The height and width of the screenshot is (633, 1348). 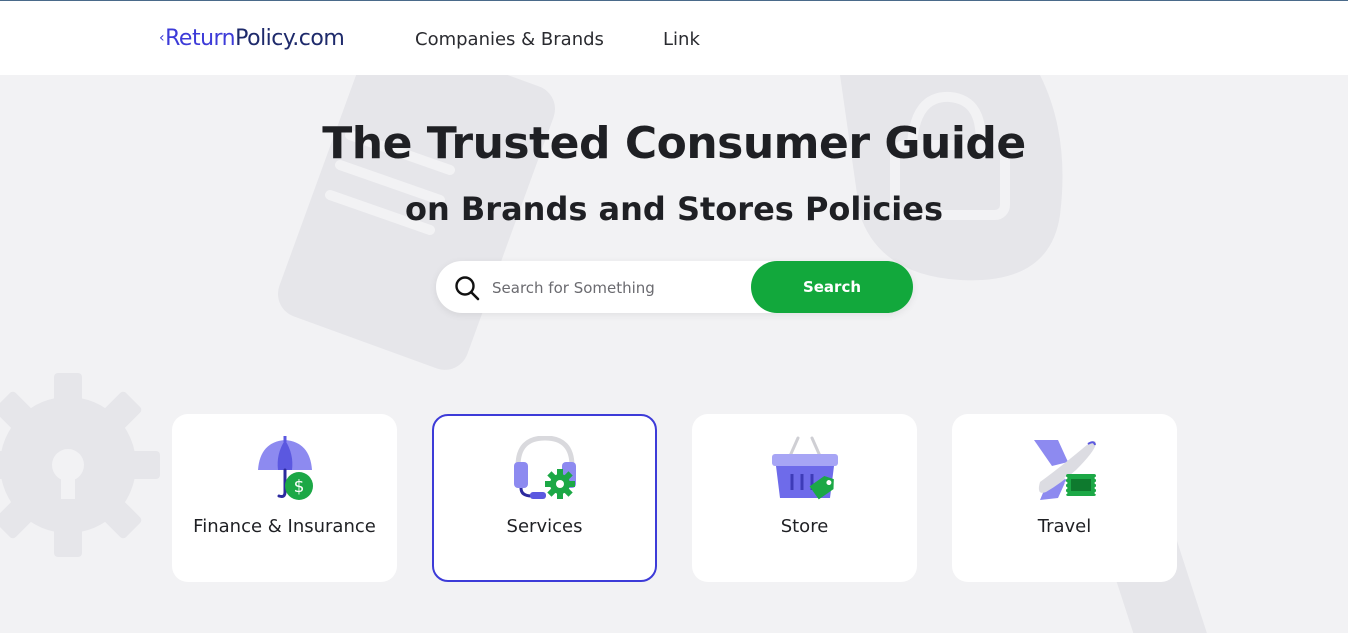 What do you see at coordinates (509, 39) in the screenshot?
I see `nav-companies-brands: Companies & Brands` at bounding box center [509, 39].